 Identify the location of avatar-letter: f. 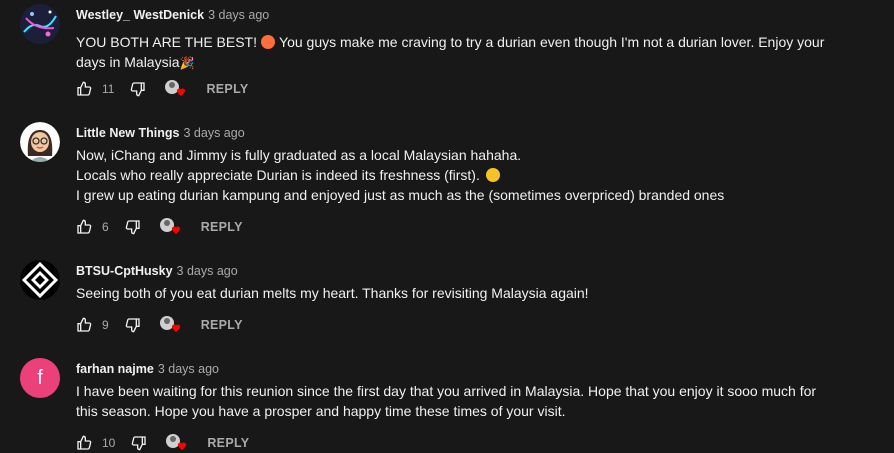
(40, 377).